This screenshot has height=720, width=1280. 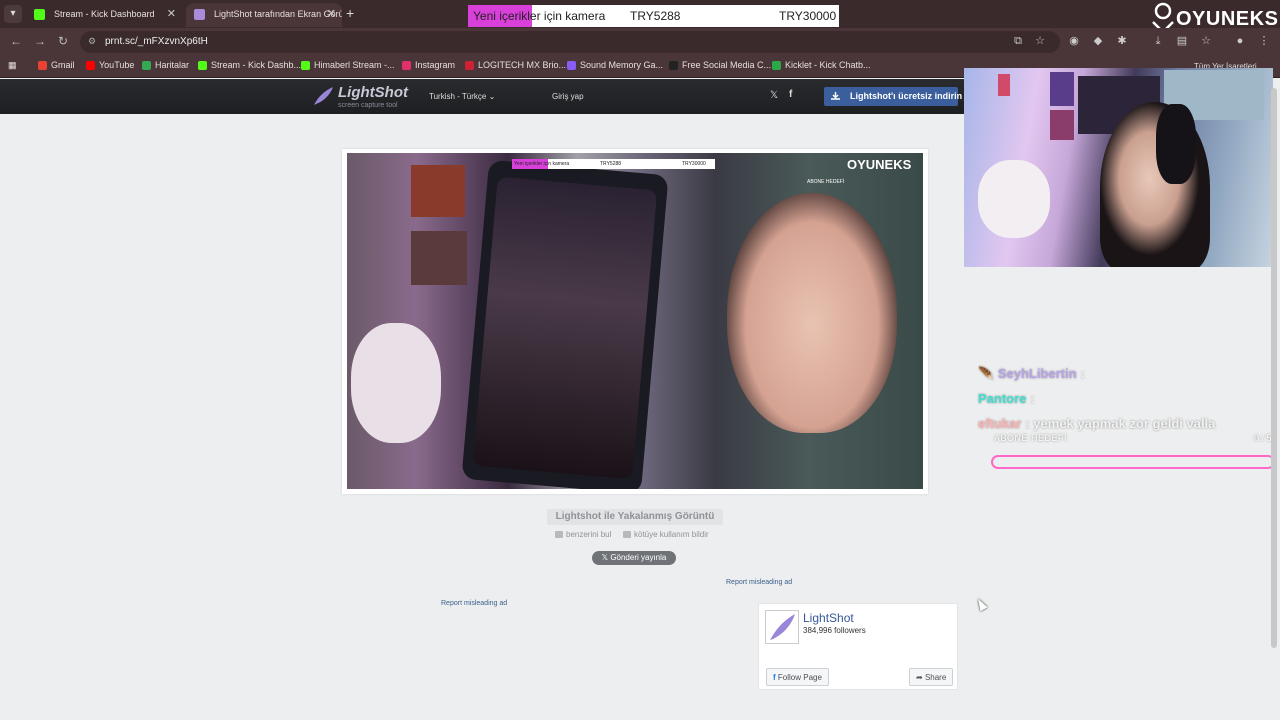 What do you see at coordinates (1120, 423) in the screenshot?
I see `chat-text: : yemek yapmak zor geldi valla` at bounding box center [1120, 423].